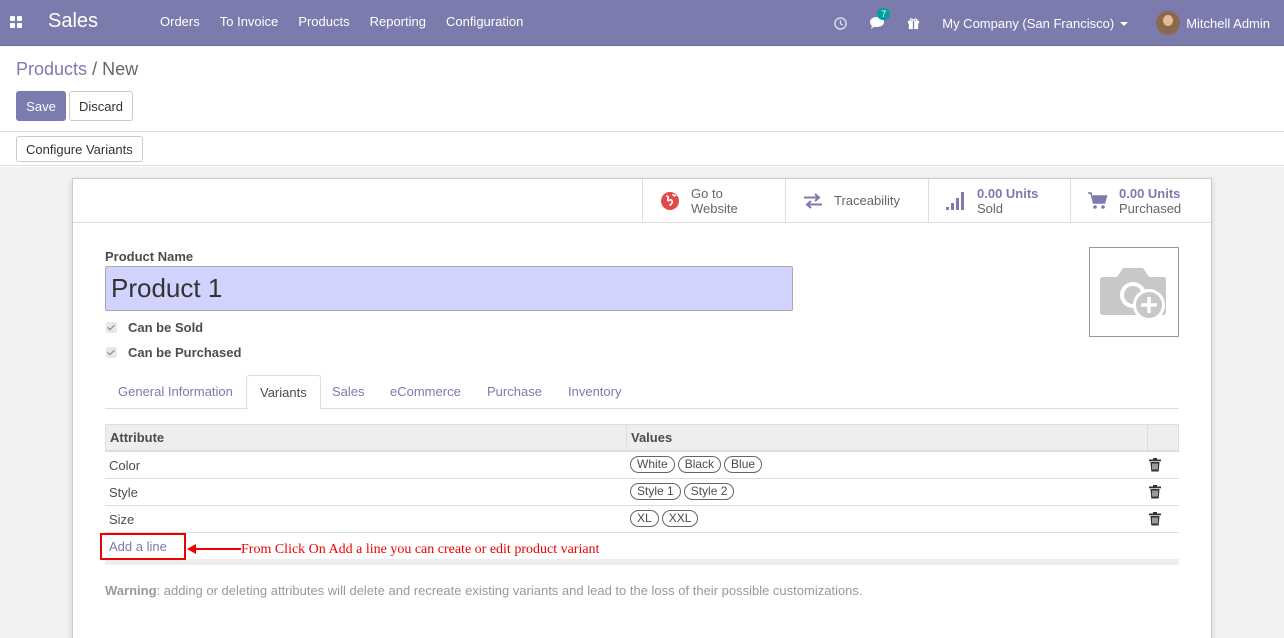 The height and width of the screenshot is (638, 1284). I want to click on can-be-sold-field: Can be Sold, so click(154, 327).